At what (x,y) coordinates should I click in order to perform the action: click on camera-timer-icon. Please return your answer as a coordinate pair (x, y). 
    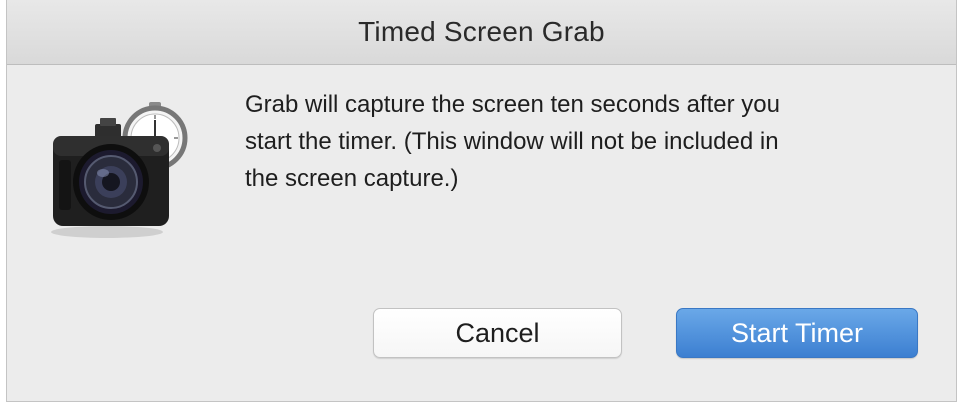
    Looking at the image, I should click on (120, 170).